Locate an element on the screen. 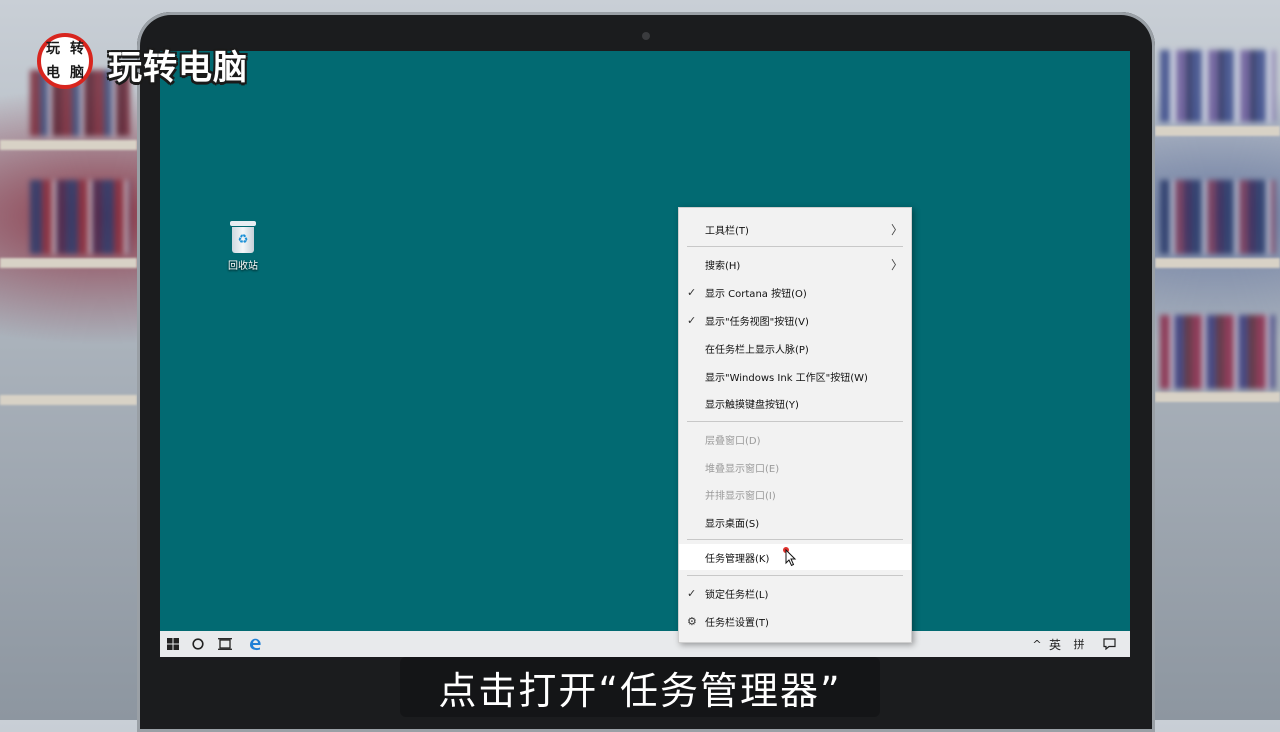  desktop-icon-recycle-bin: ♻ 回收站 is located at coordinates (243, 246).